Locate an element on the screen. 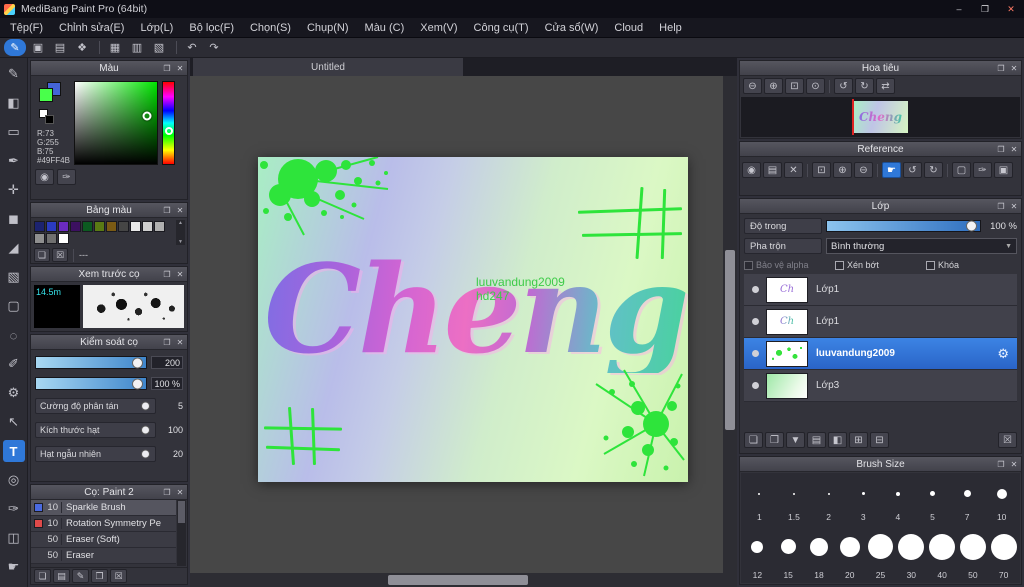 The height and width of the screenshot is (587, 1024). menu-item-1: Chỉnh sửa(E) is located at coordinates (91, 28).